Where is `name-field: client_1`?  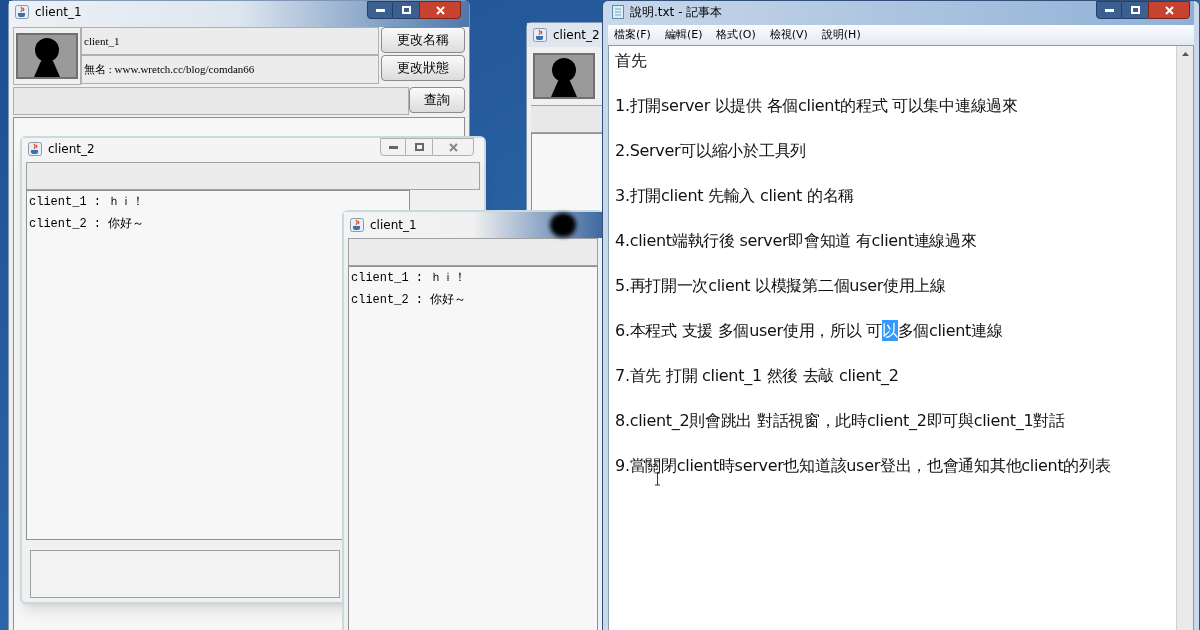 name-field: client_1 is located at coordinates (230, 41).